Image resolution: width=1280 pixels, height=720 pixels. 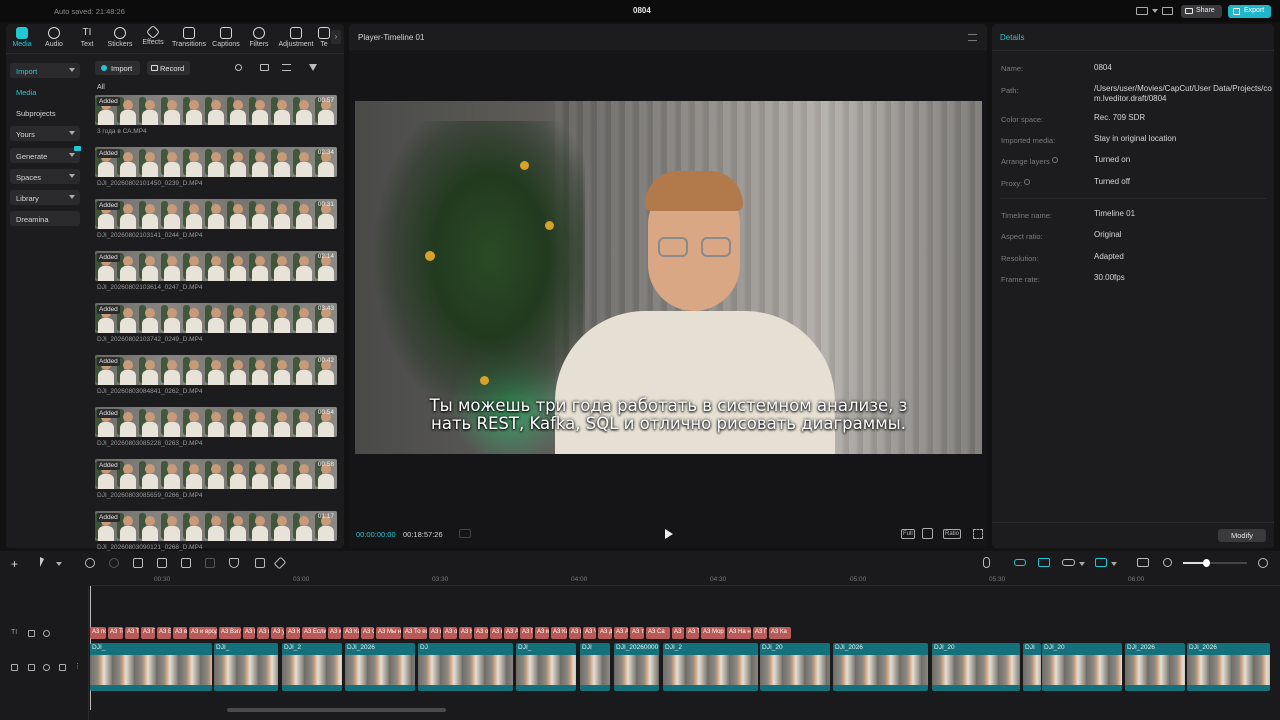 What do you see at coordinates (186, 563) in the screenshot?
I see `split-right-icon` at bounding box center [186, 563].